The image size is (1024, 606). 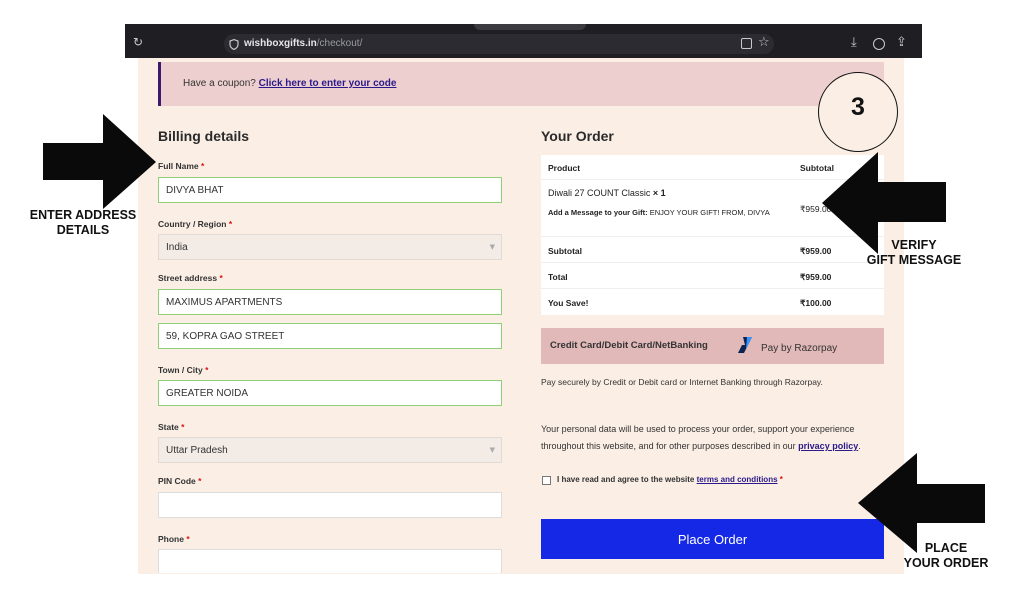 I want to click on arrow-right-icon, so click(x=99, y=161).